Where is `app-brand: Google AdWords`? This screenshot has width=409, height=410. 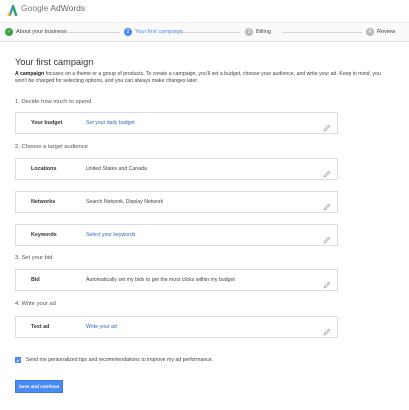
app-brand: Google AdWords is located at coordinates (53, 8).